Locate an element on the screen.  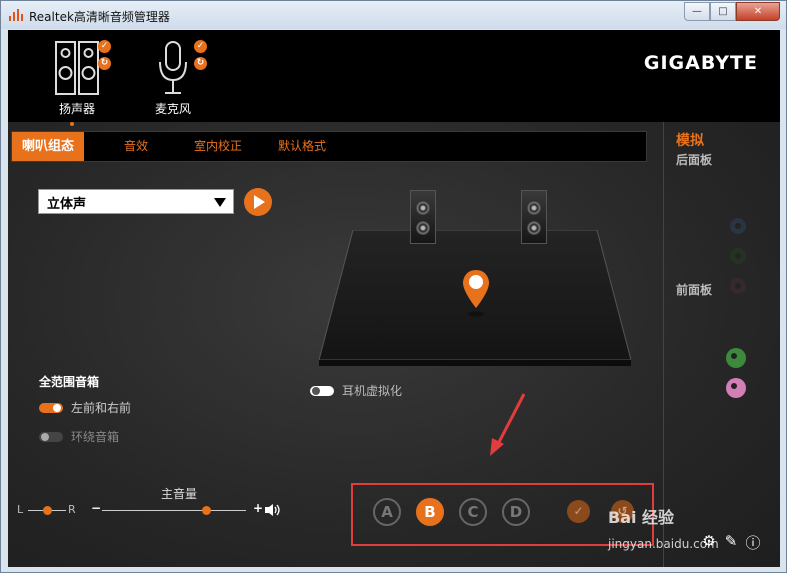
balance-left-label: L is located at coordinates (20, 509).